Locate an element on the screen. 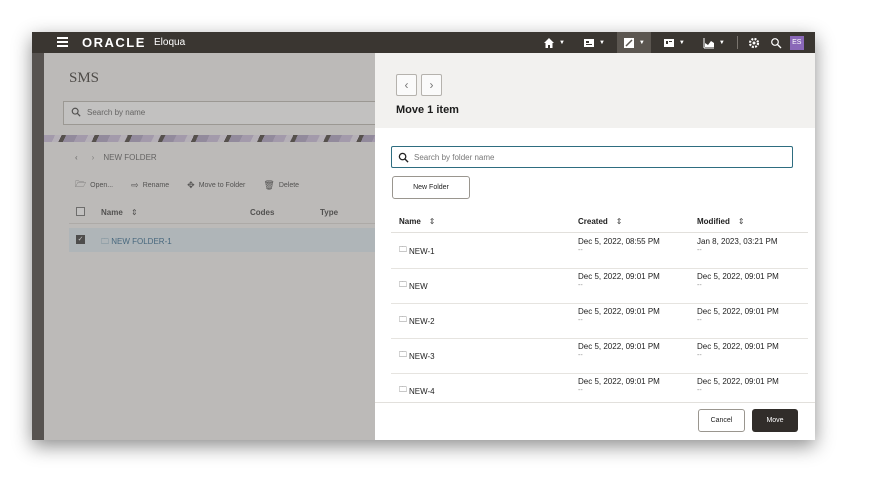 This screenshot has height=502, width=878. nav-contacts: ▼ is located at coordinates (674, 42).